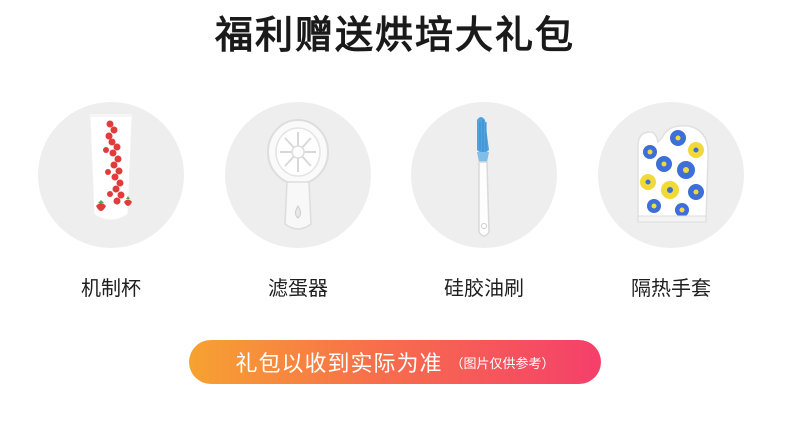  I want to click on silicone-brush-icon, so click(483, 177).